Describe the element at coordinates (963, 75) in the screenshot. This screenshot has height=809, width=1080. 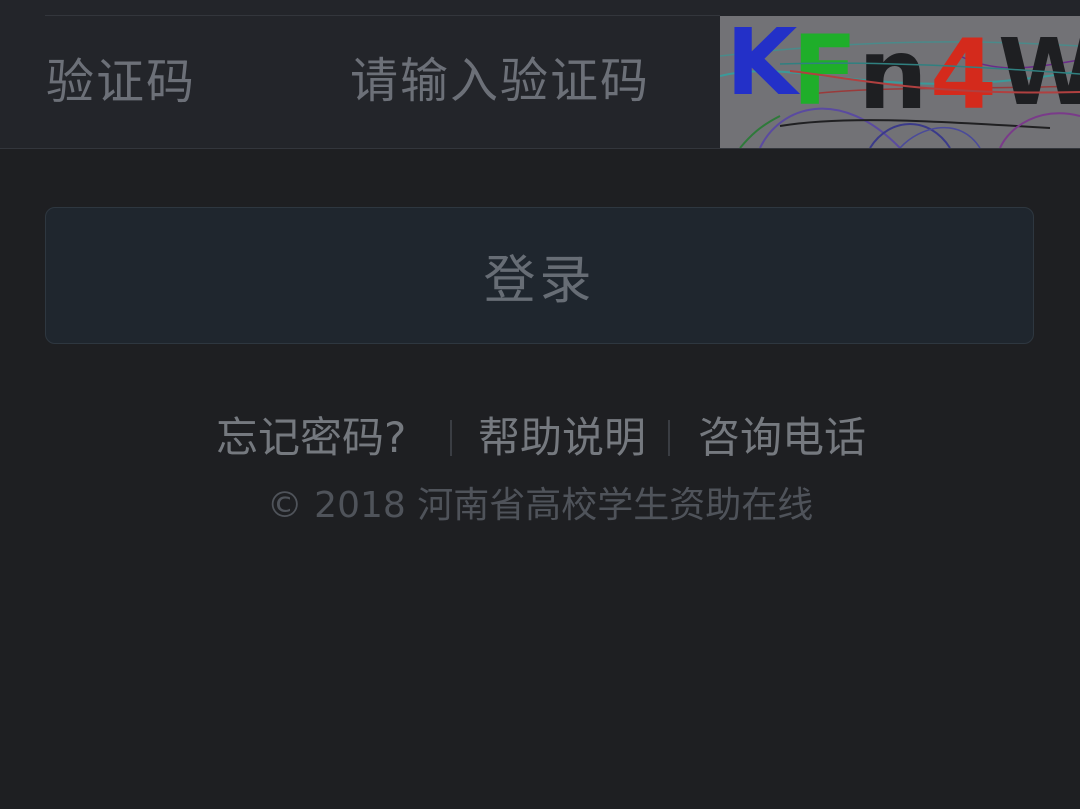
I see `captcha-char-4: 4` at that location.